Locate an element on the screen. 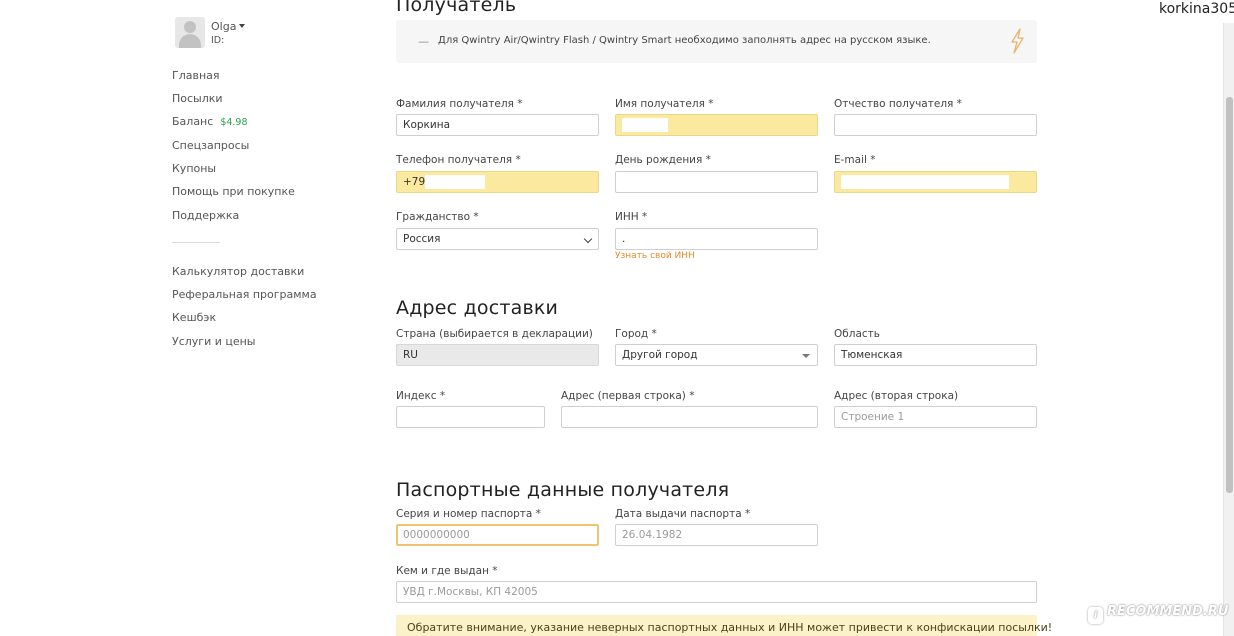 The image size is (1234, 636). nav-label: Спецзапросы is located at coordinates (211, 145).